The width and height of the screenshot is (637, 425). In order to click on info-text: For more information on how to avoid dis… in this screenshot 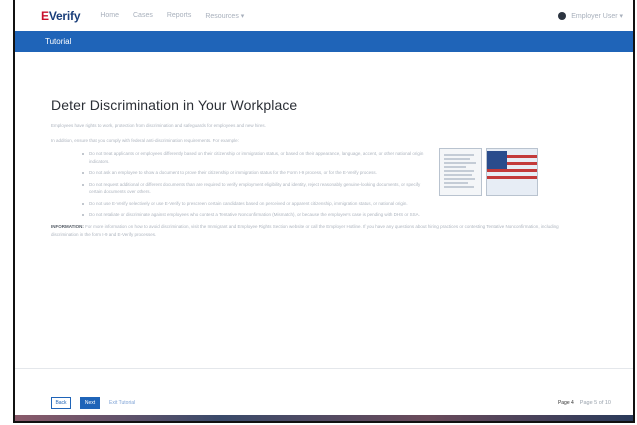, I will do `click(305, 230)`.